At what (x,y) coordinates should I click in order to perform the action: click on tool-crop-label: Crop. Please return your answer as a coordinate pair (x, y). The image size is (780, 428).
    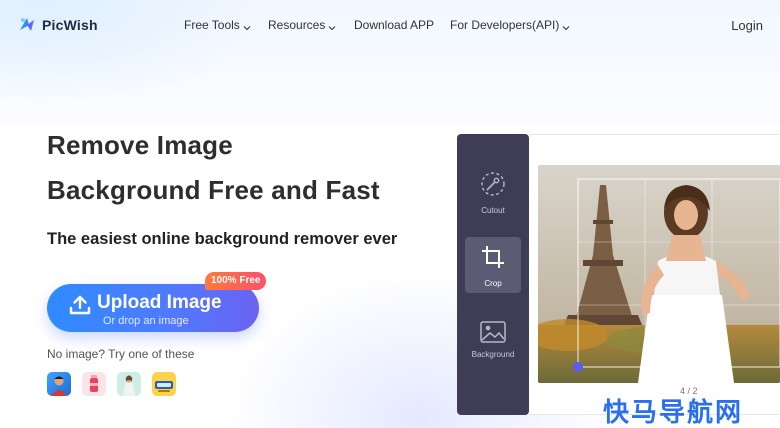
    Looking at the image, I should click on (493, 283).